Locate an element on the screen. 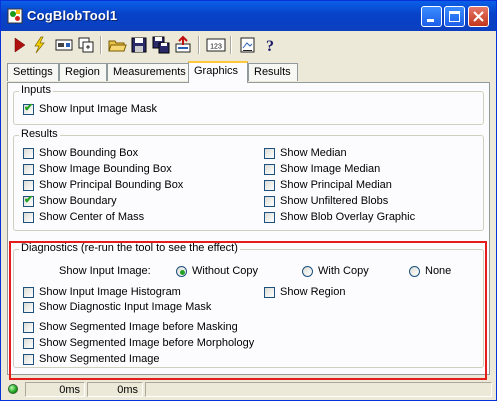  toolbar: 123 ? is located at coordinates (249, 46).